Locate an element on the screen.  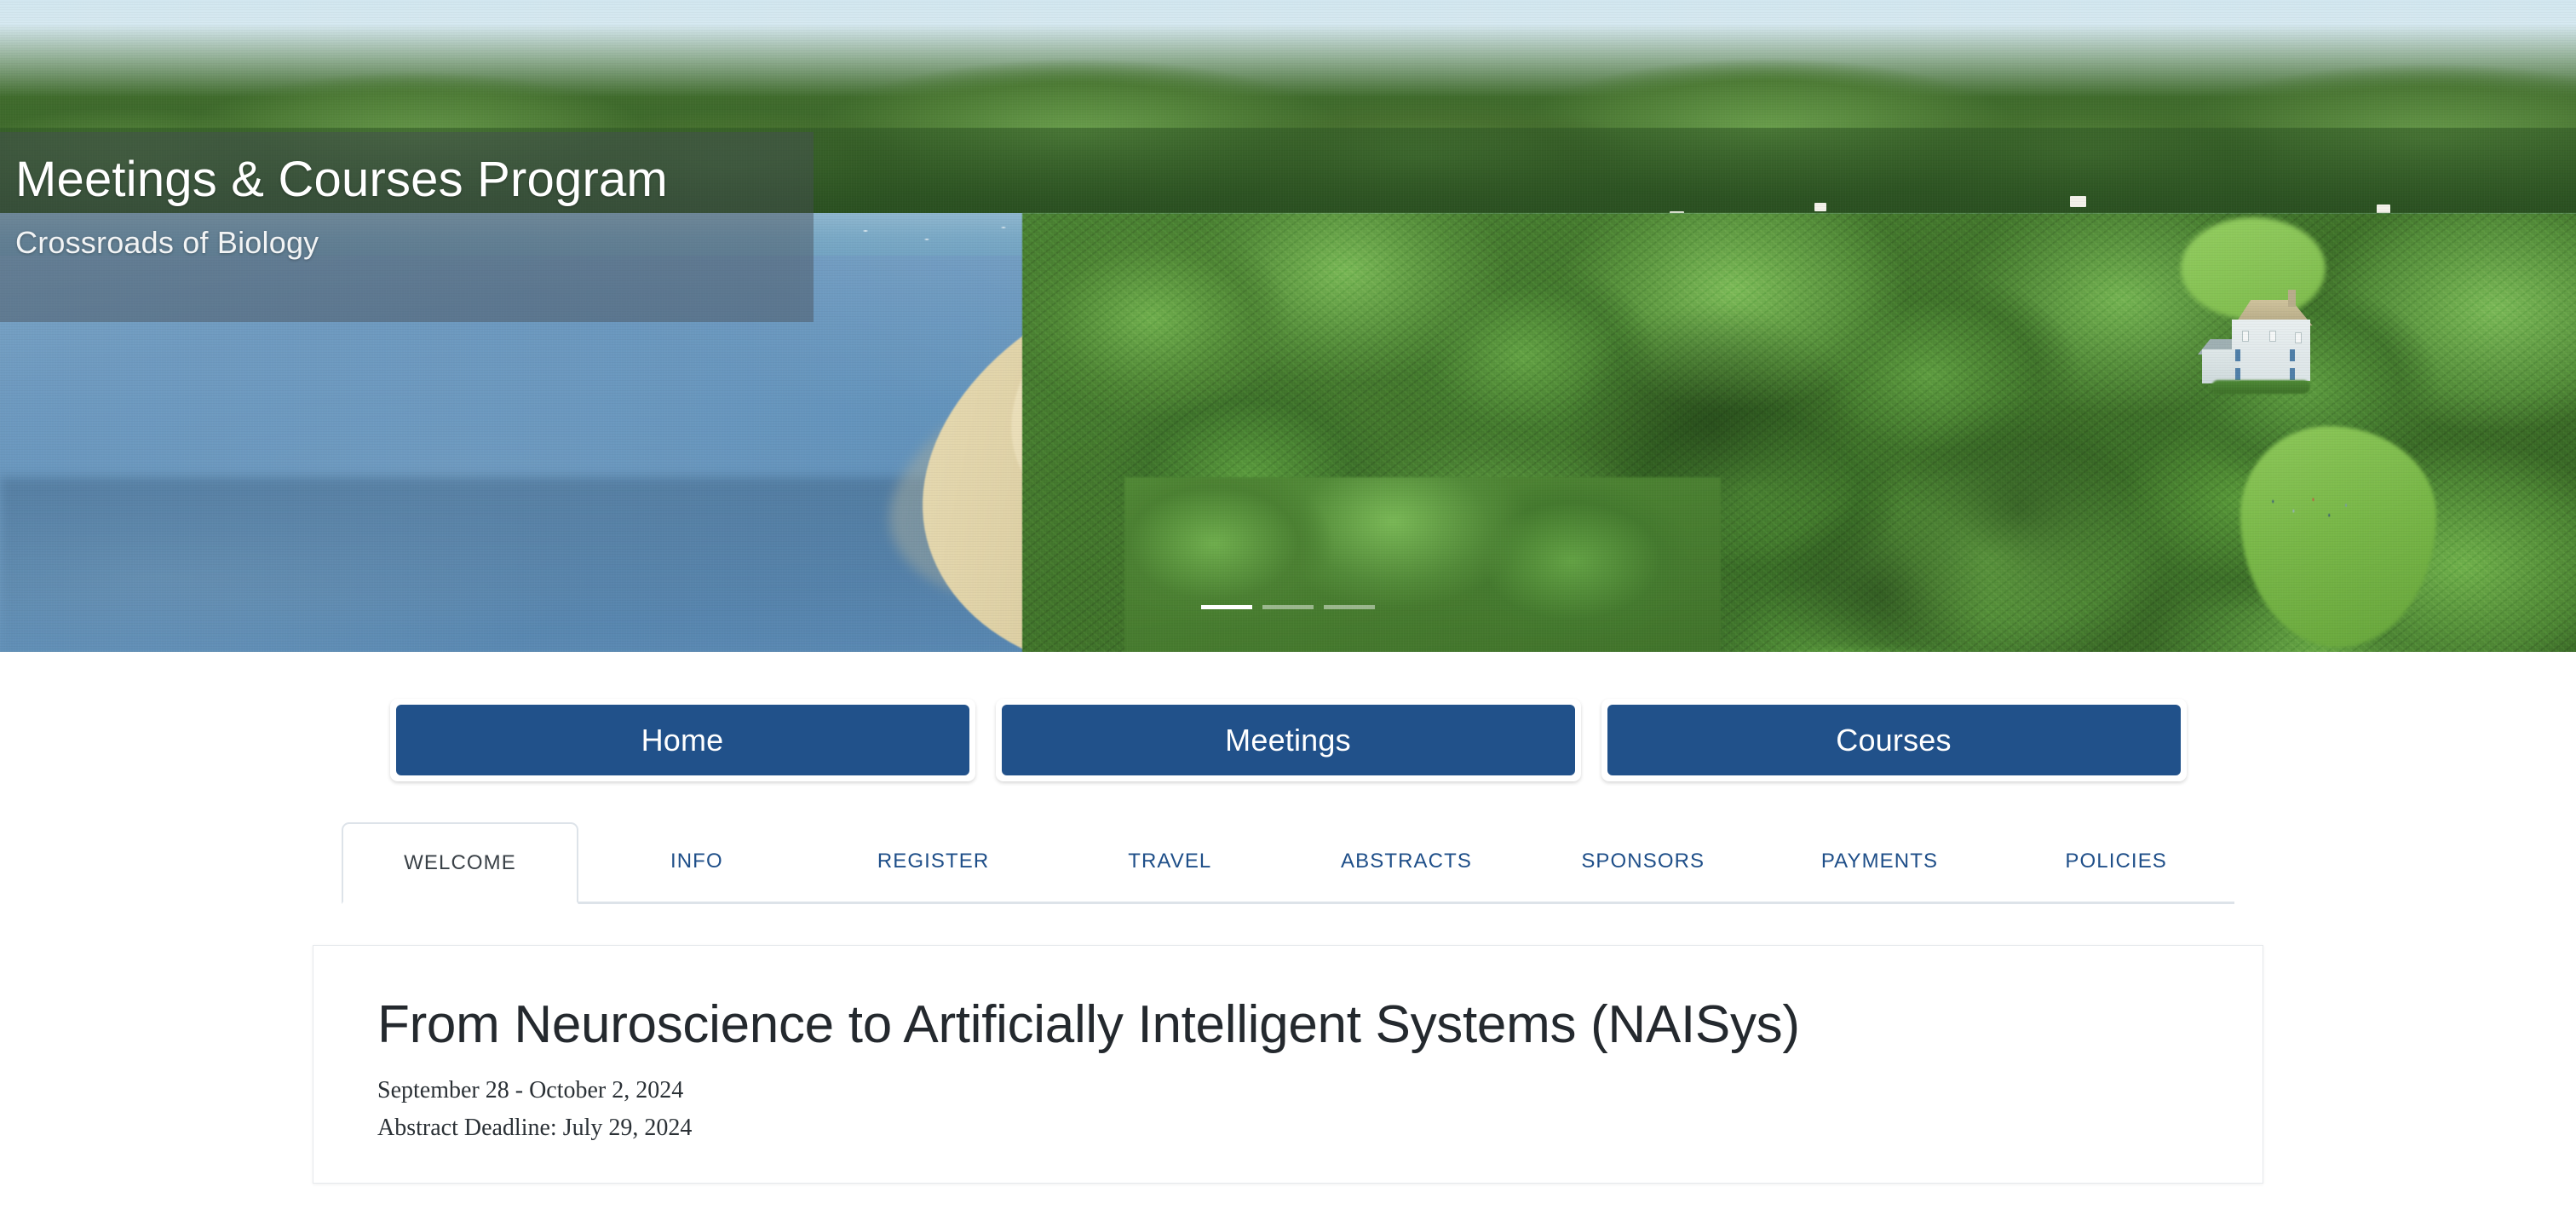
colonial-house is located at coordinates (2271, 350).